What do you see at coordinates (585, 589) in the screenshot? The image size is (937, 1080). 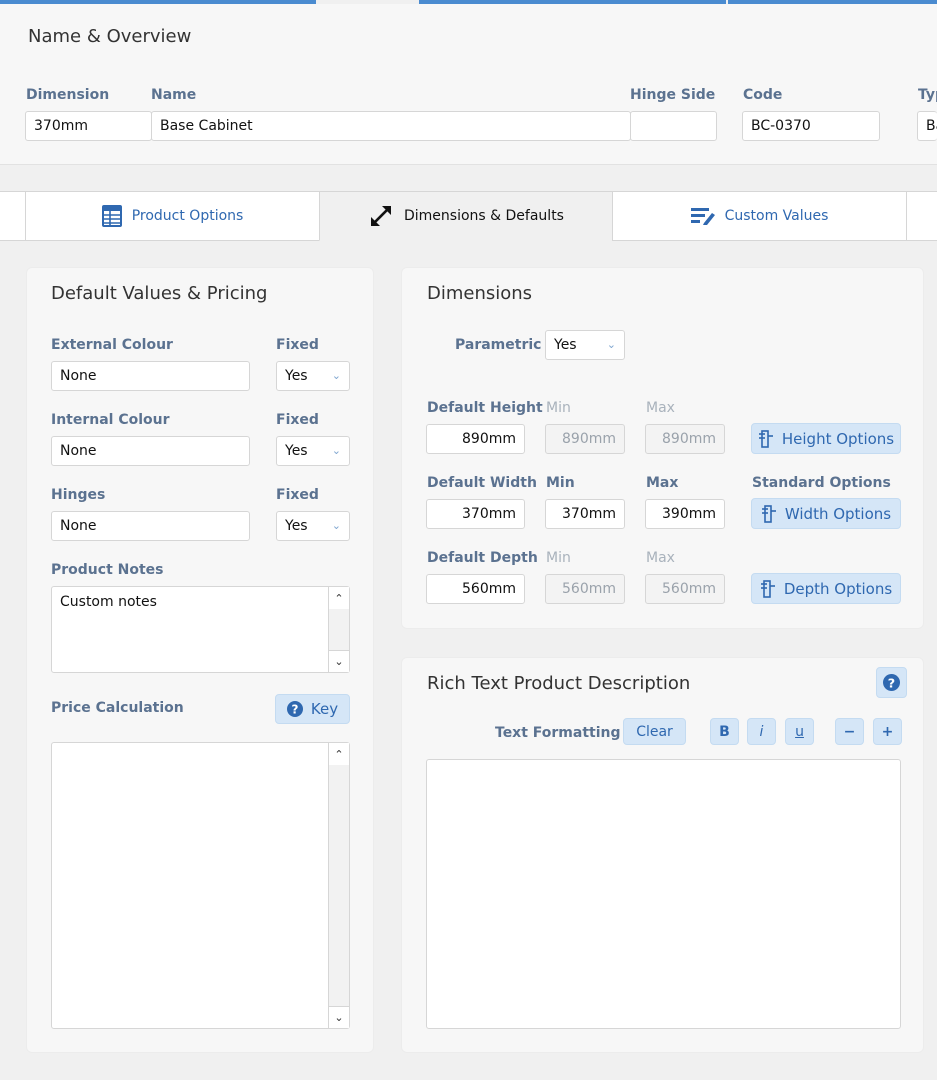 I see `depth-min-input: 560mm` at bounding box center [585, 589].